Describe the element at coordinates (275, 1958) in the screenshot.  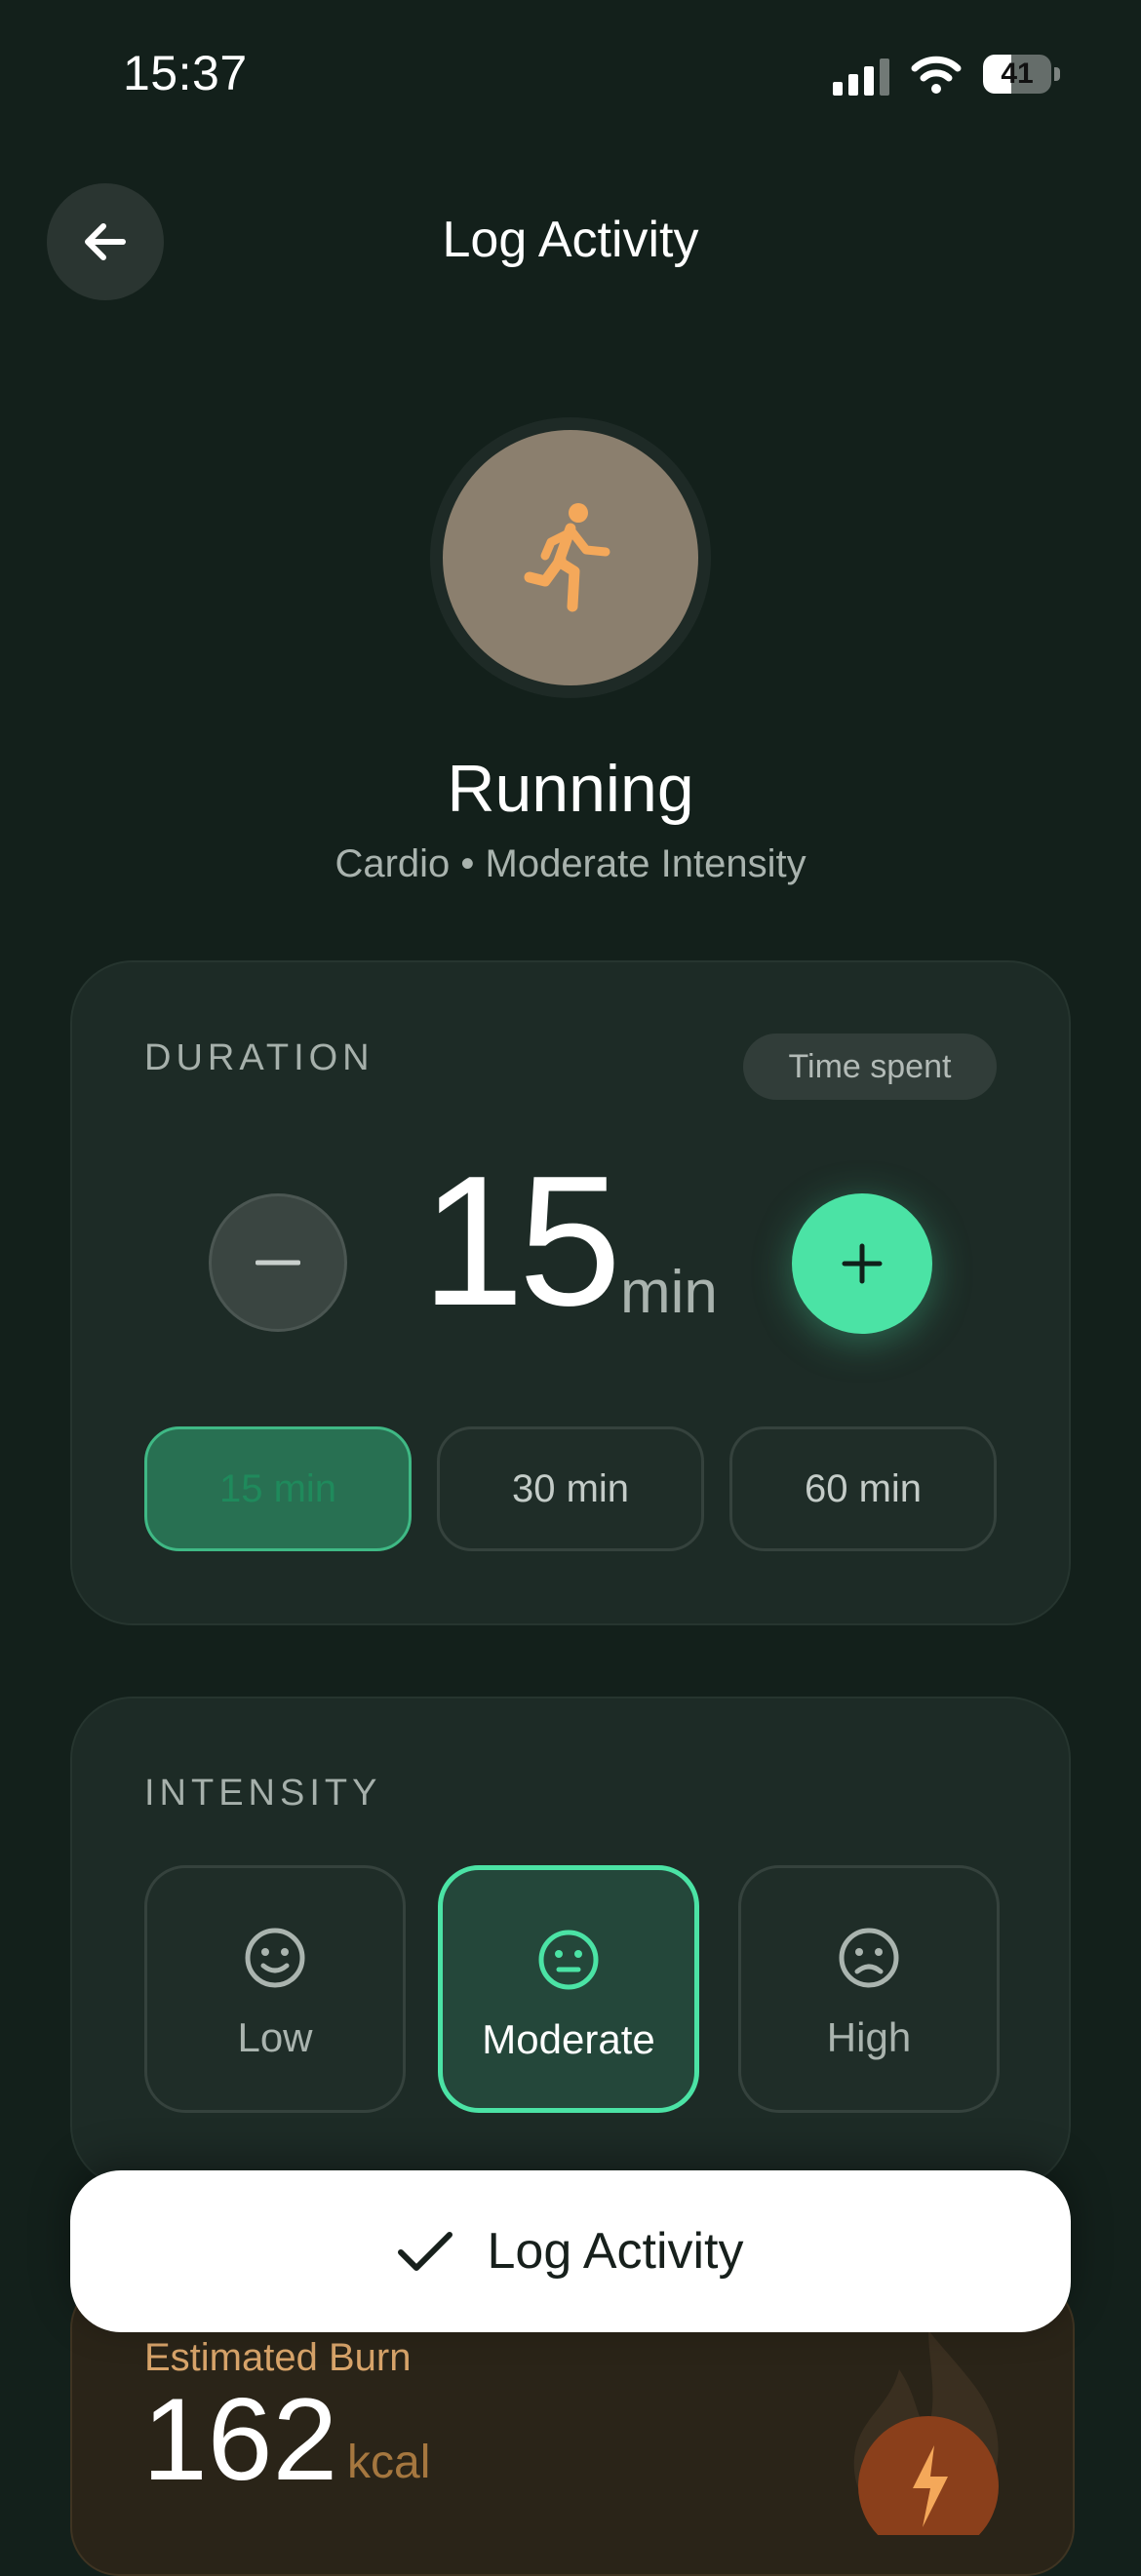
I see `smile-face-icon` at that location.